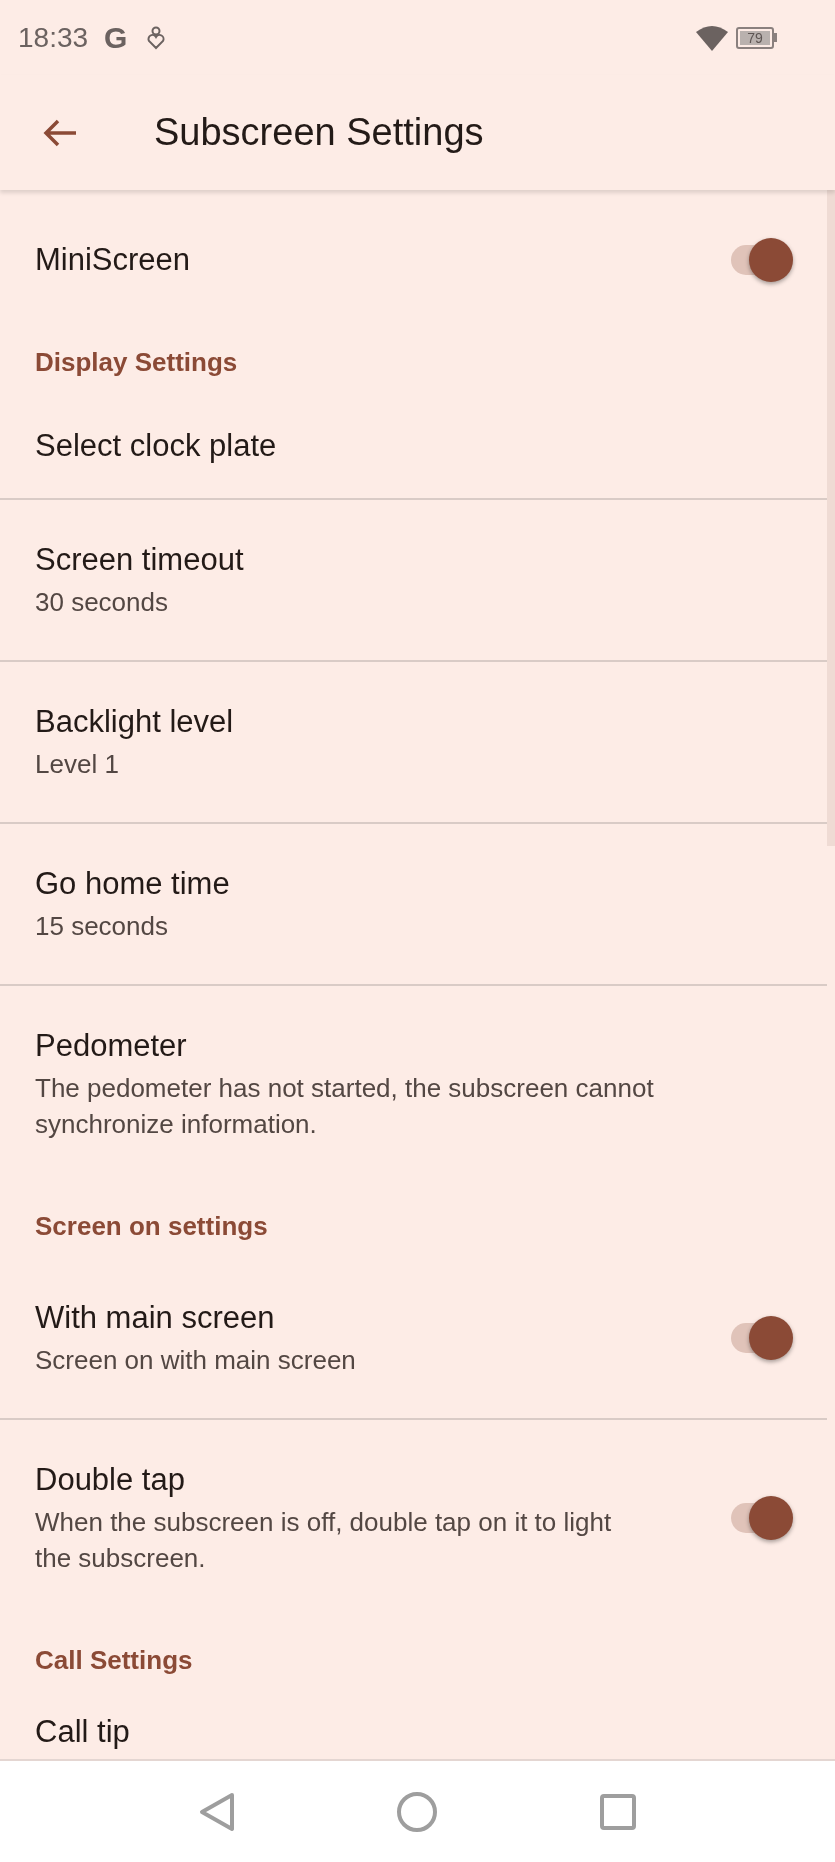 This screenshot has width=835, height=1862. Describe the element at coordinates (156, 446) in the screenshot. I see `item-title: Select clock plate` at that location.